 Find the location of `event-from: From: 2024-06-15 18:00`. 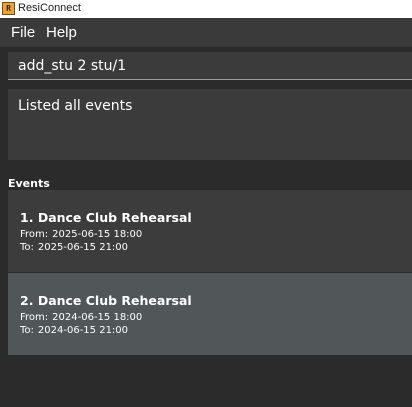

event-from: From: 2024-06-15 18:00 is located at coordinates (81, 317).